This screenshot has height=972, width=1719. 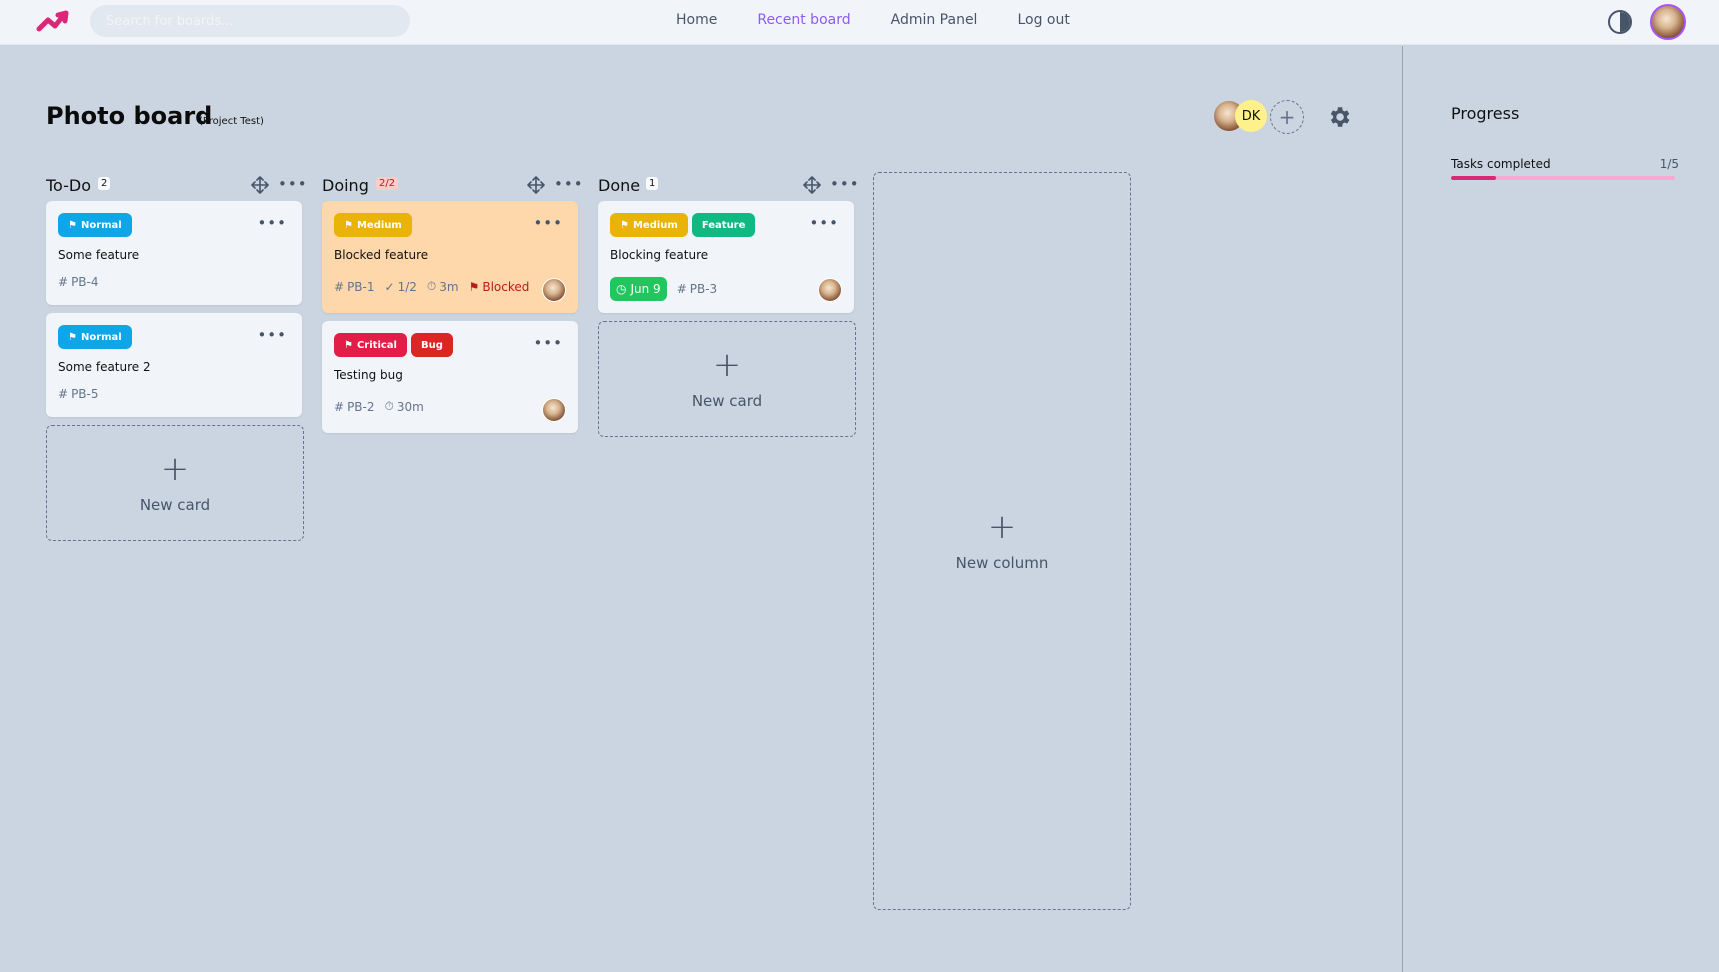 What do you see at coordinates (1563, 178) in the screenshot?
I see `progress-bar` at bounding box center [1563, 178].